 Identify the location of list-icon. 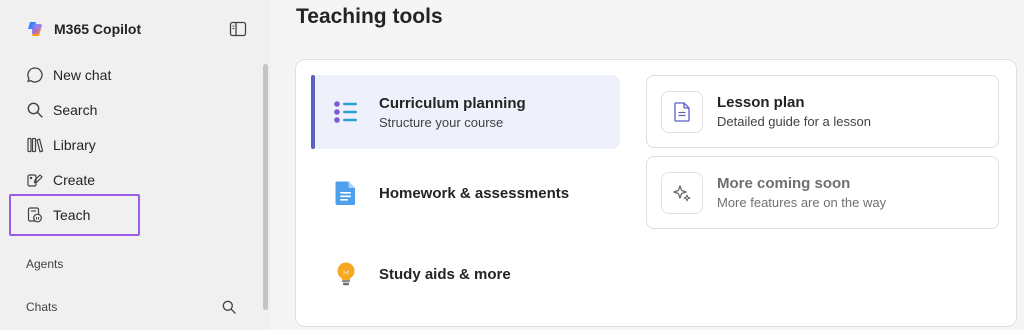
(345, 112).